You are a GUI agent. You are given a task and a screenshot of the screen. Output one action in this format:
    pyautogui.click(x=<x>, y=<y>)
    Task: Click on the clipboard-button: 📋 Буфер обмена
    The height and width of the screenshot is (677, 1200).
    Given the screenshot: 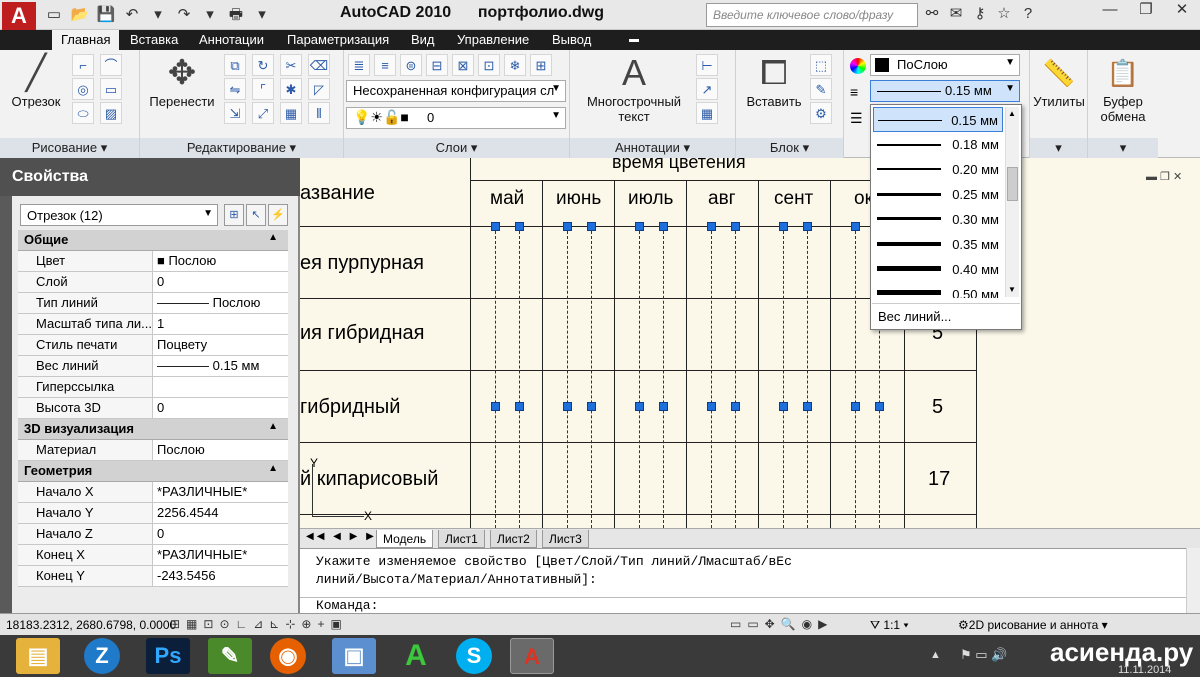 What is the action you would take?
    pyautogui.click(x=1123, y=88)
    